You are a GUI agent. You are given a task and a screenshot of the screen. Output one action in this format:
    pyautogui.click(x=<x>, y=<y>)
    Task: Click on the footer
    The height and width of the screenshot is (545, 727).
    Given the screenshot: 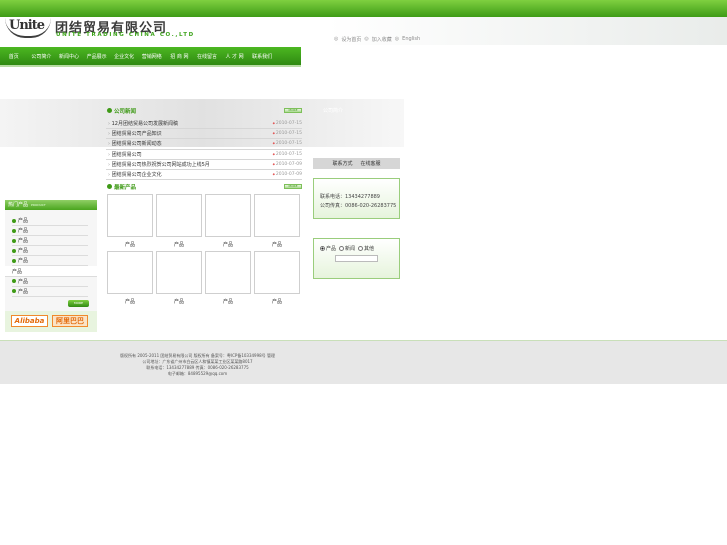 What is the action you would take?
    pyautogui.click(x=363, y=362)
    